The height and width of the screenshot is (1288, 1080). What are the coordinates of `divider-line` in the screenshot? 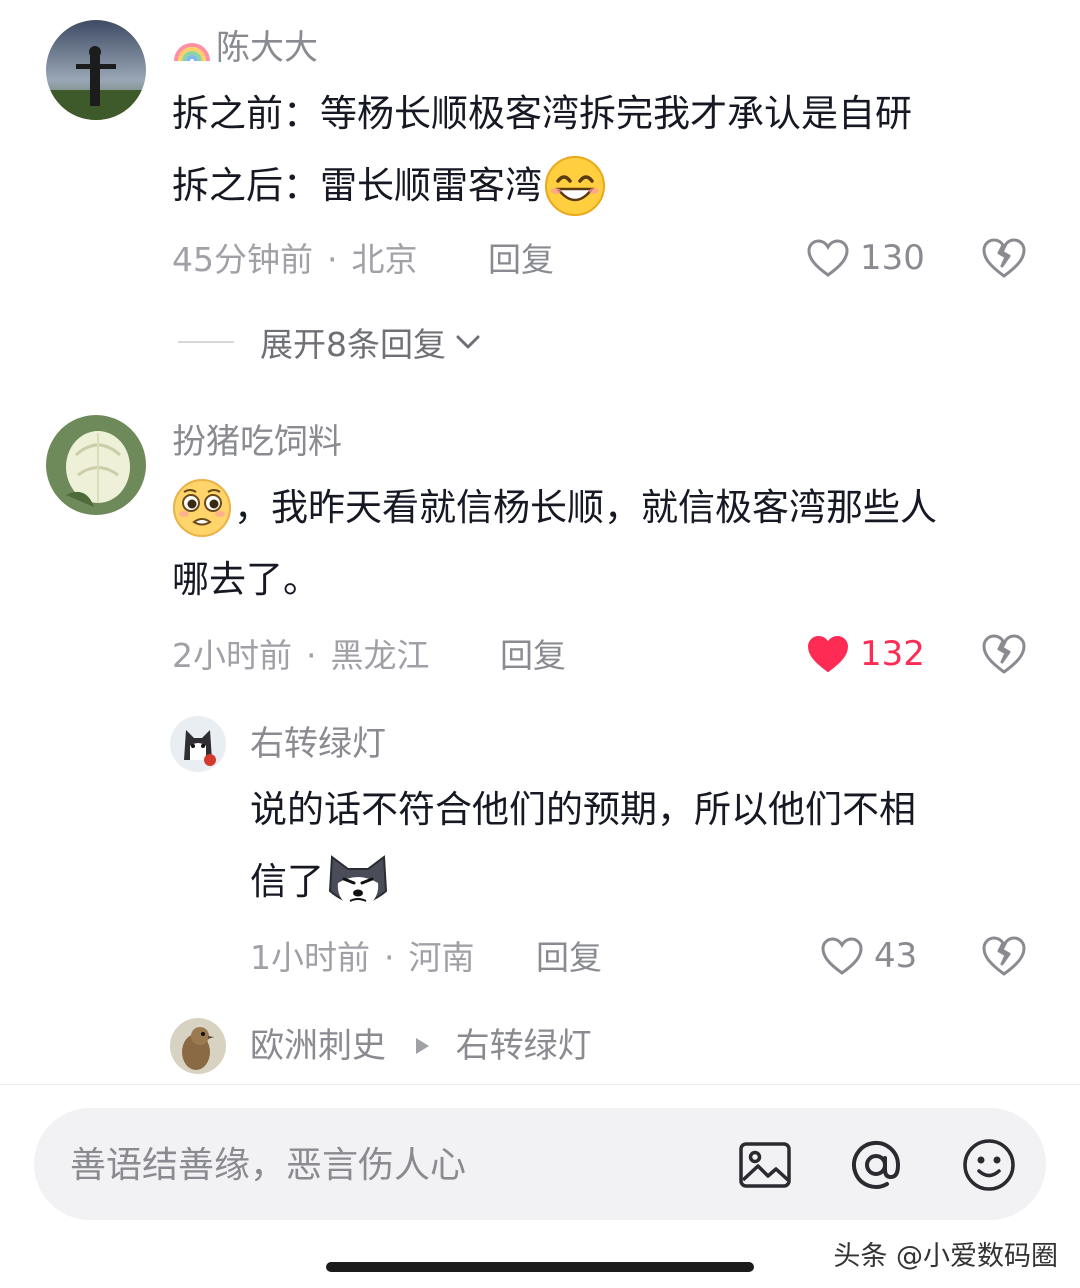 It's located at (206, 342).